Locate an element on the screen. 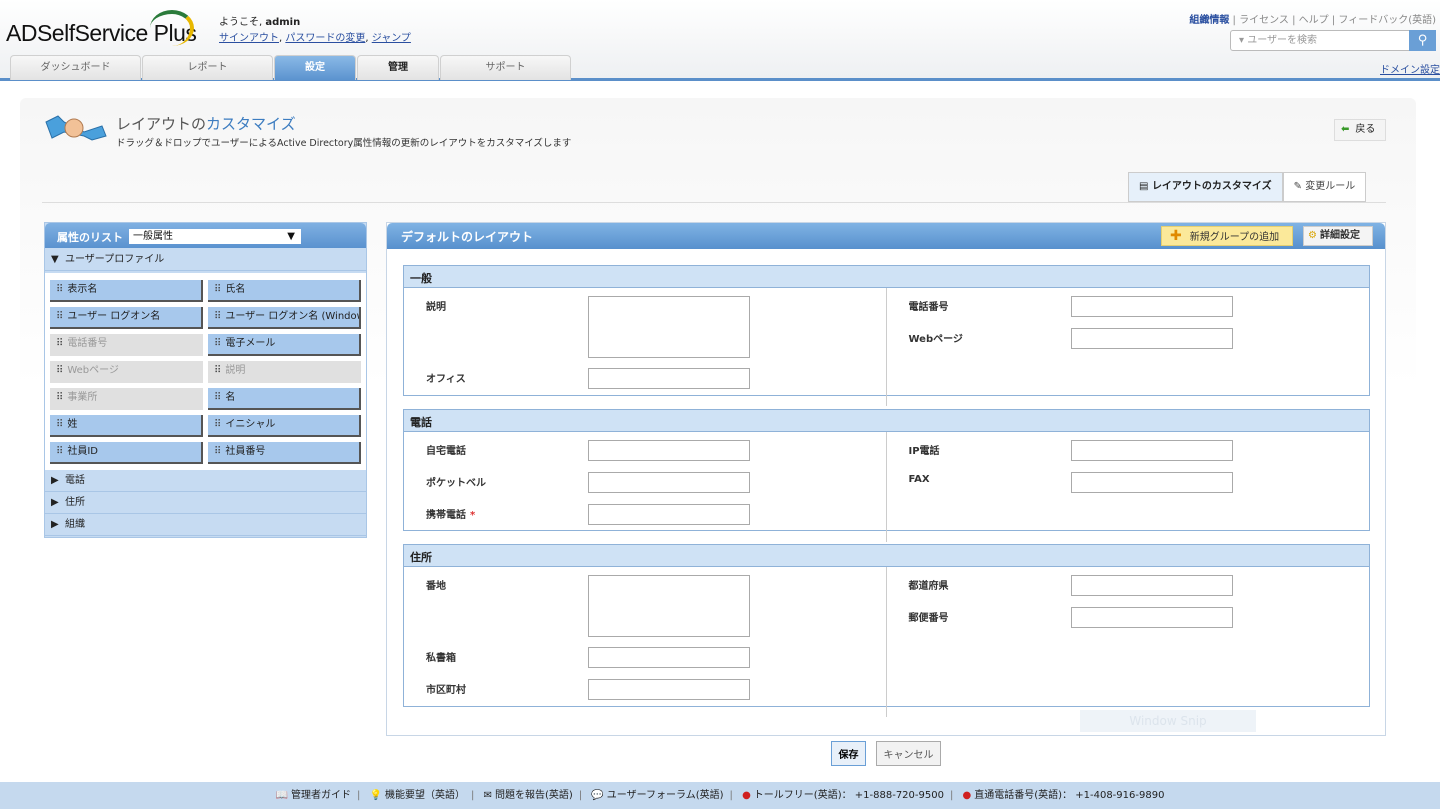  section-header: 電話 is located at coordinates (886, 421).